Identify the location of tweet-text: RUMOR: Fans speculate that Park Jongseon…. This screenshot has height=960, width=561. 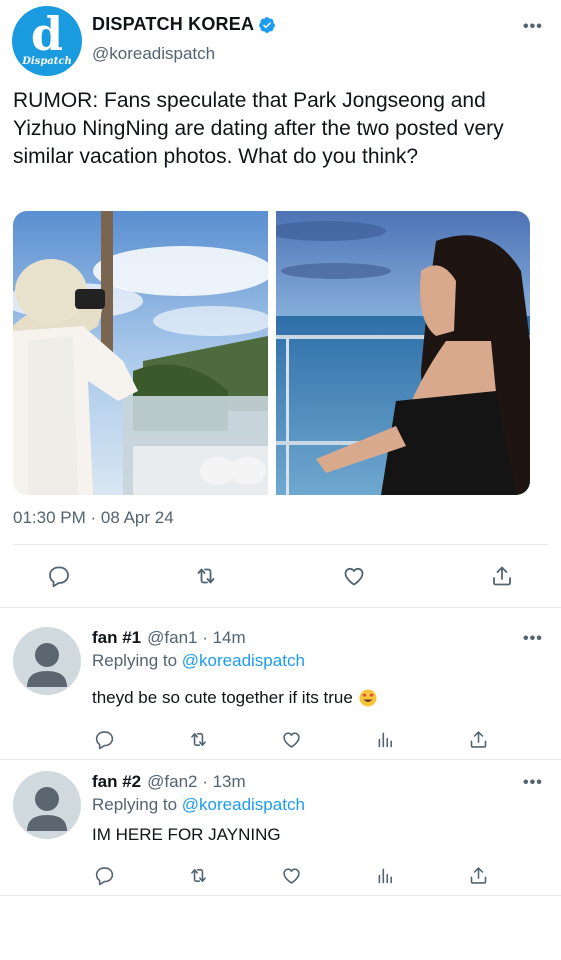
(258, 128).